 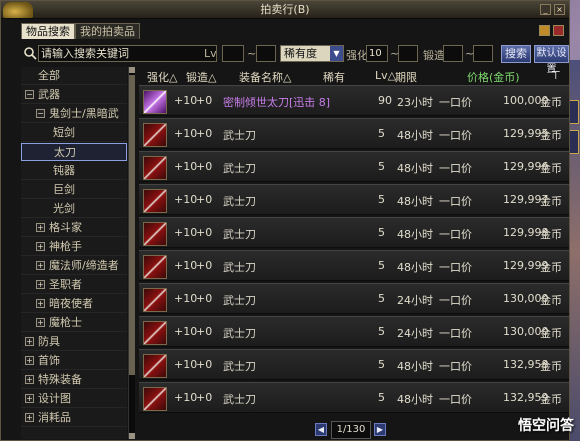 What do you see at coordinates (377, 53) in the screenshot?
I see `enhance-min-input: 10` at bounding box center [377, 53].